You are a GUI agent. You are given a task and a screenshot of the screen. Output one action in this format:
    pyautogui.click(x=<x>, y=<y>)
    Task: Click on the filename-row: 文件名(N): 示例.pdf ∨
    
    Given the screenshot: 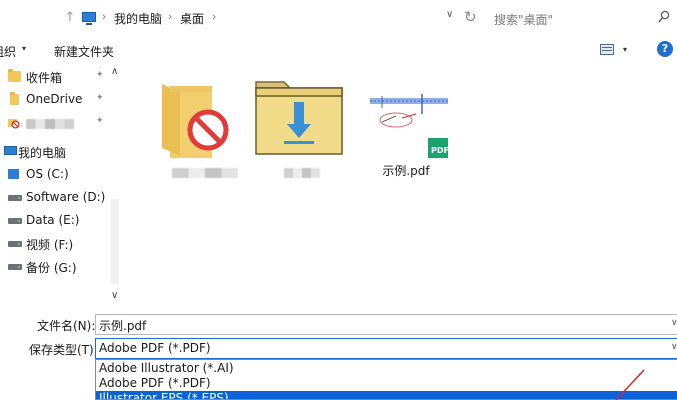 What is the action you would take?
    pyautogui.click(x=338, y=325)
    